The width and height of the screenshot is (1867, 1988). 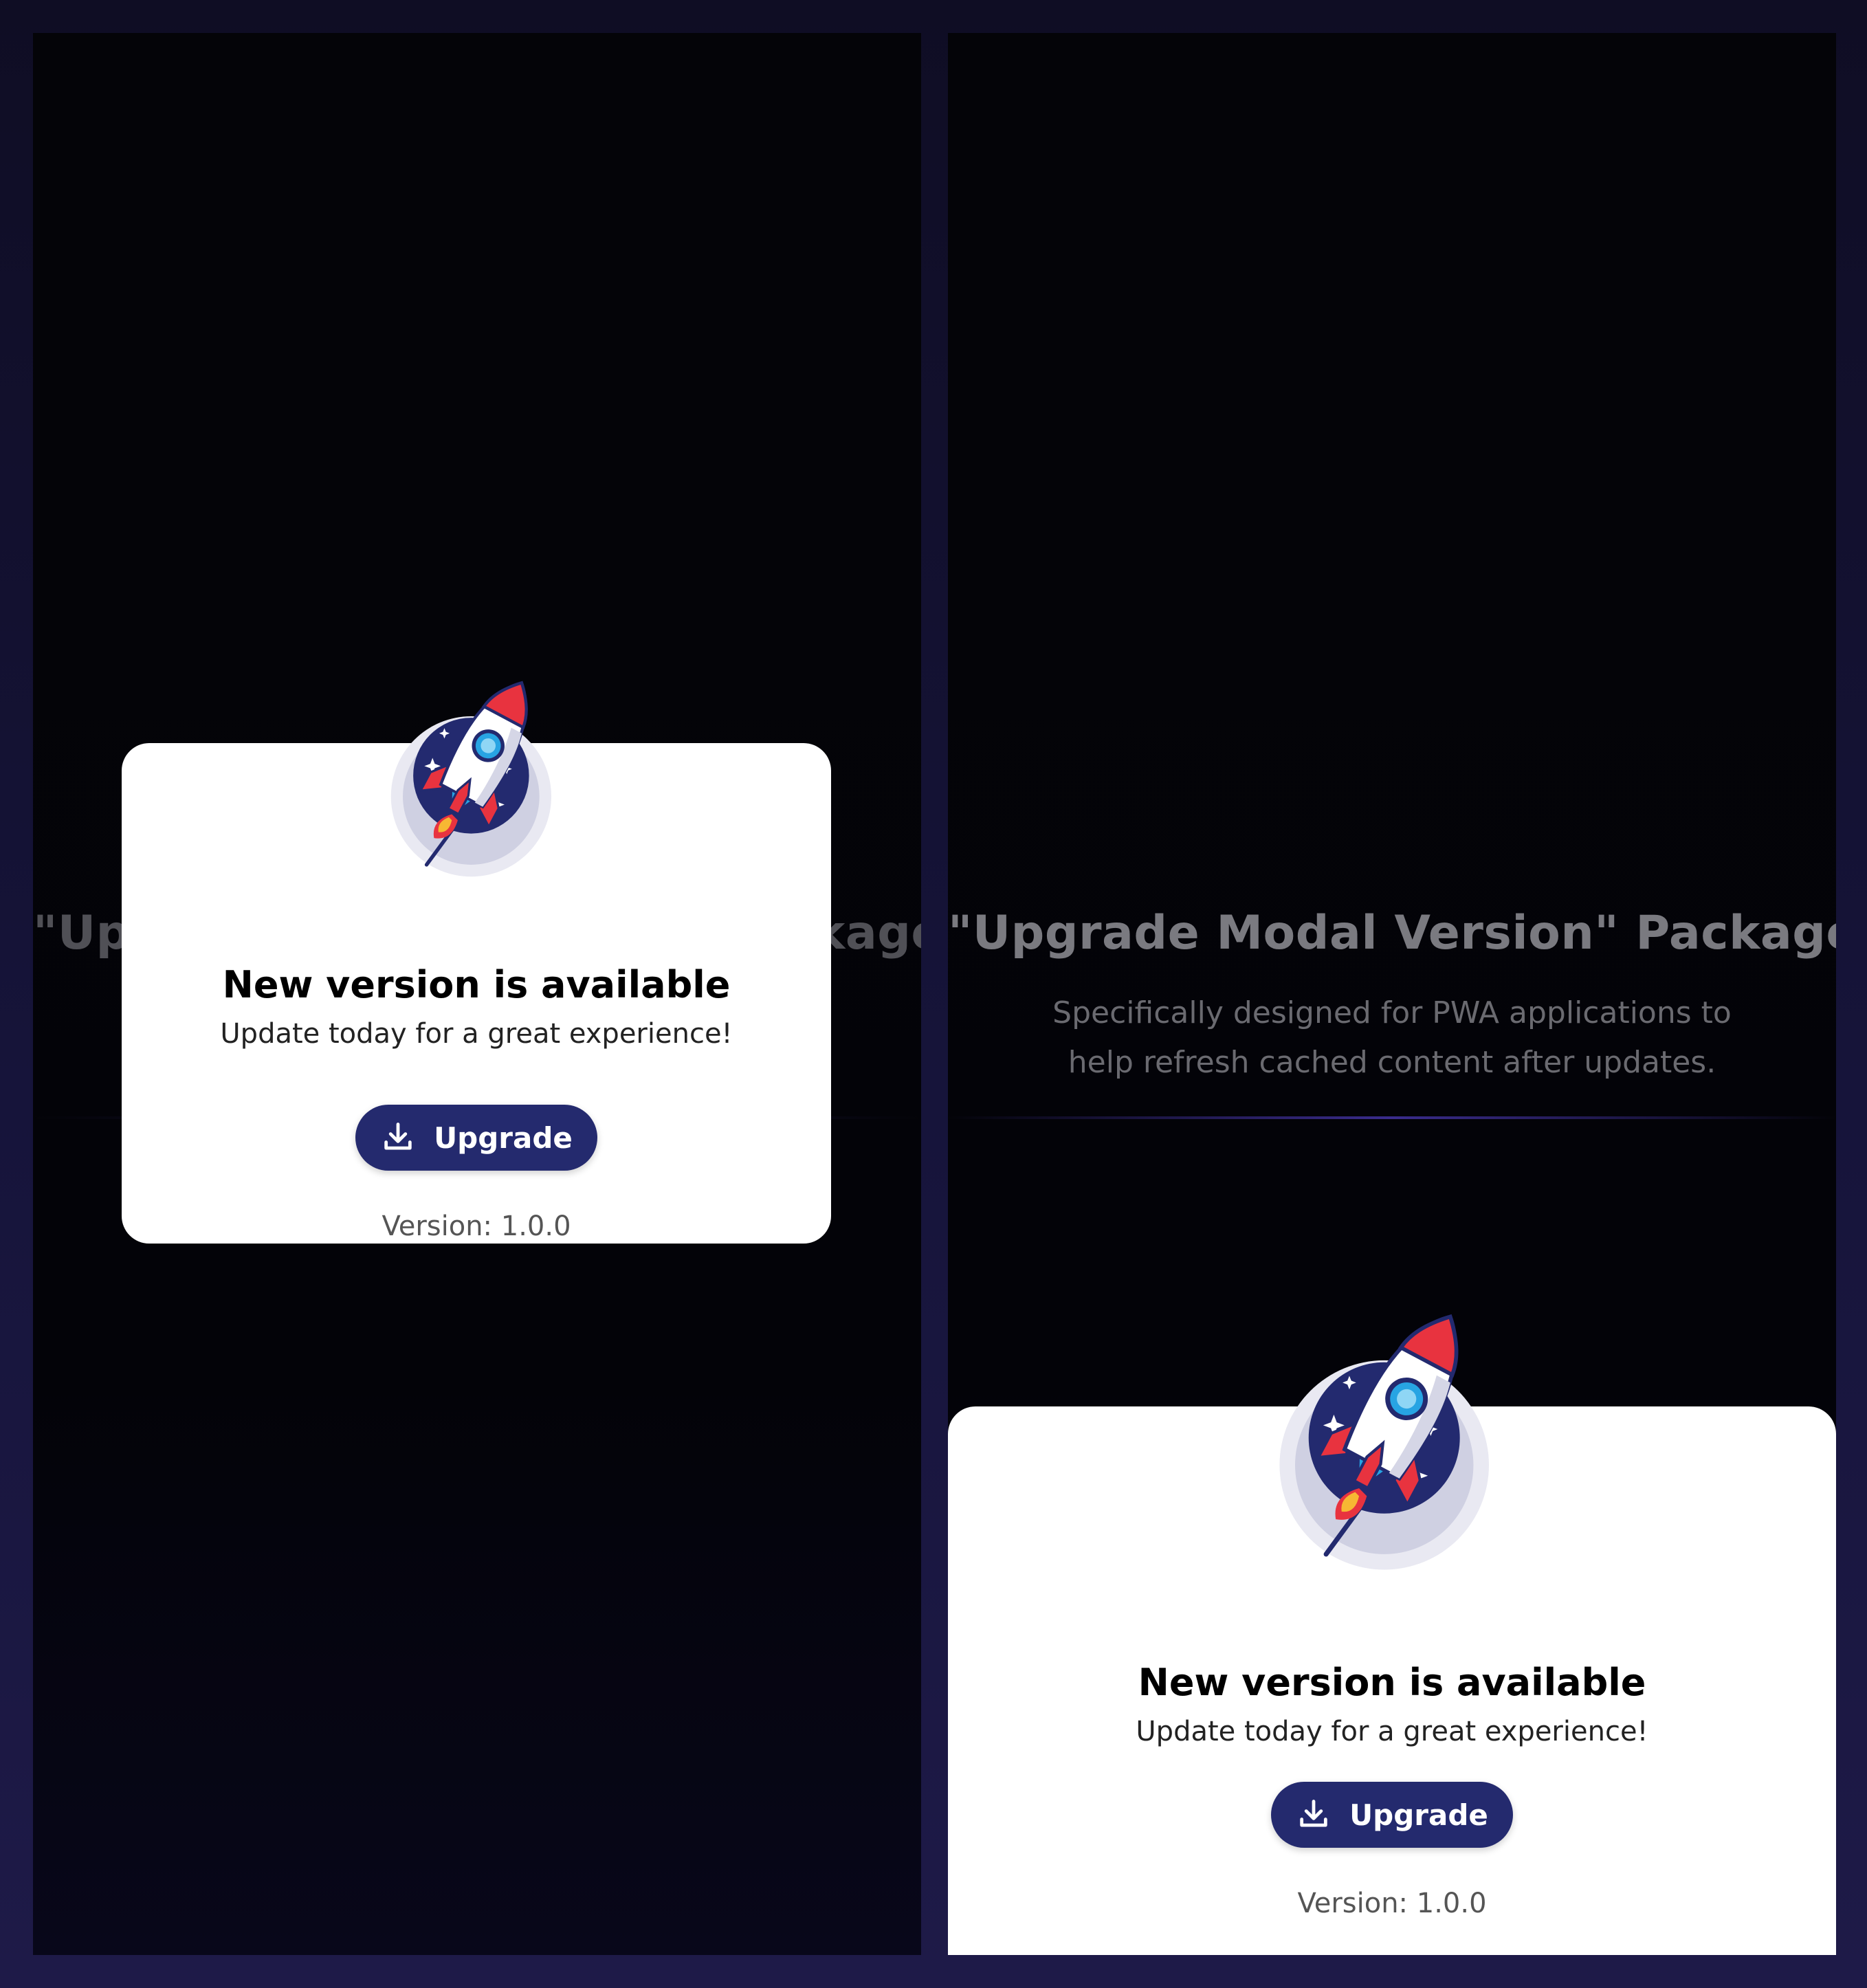 What do you see at coordinates (1392, 1118) in the screenshot?
I see `divider` at bounding box center [1392, 1118].